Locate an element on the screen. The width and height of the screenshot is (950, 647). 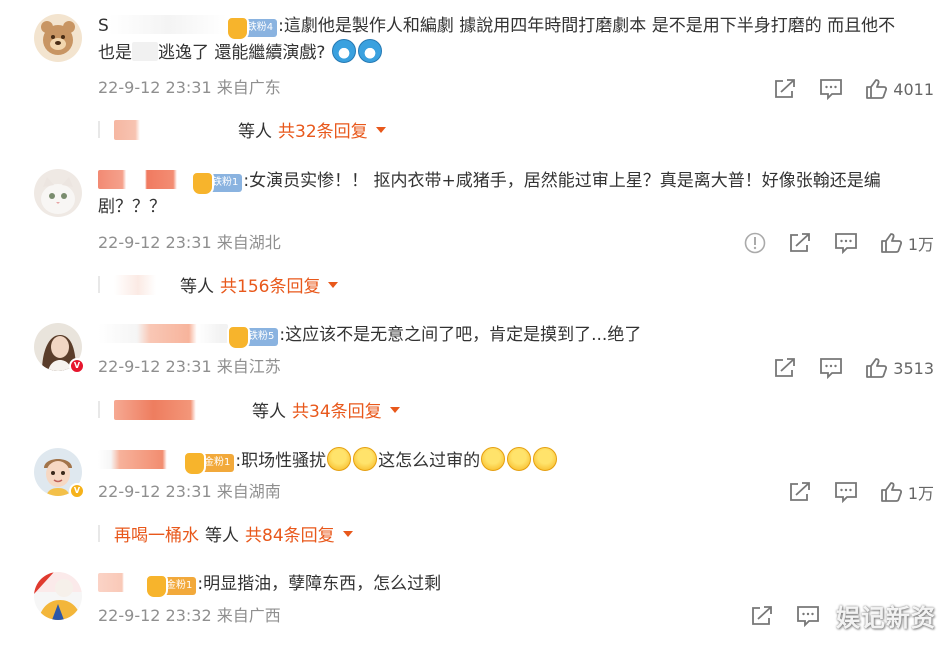
reply-count-link: 共84条回复 is located at coordinates (290, 533).